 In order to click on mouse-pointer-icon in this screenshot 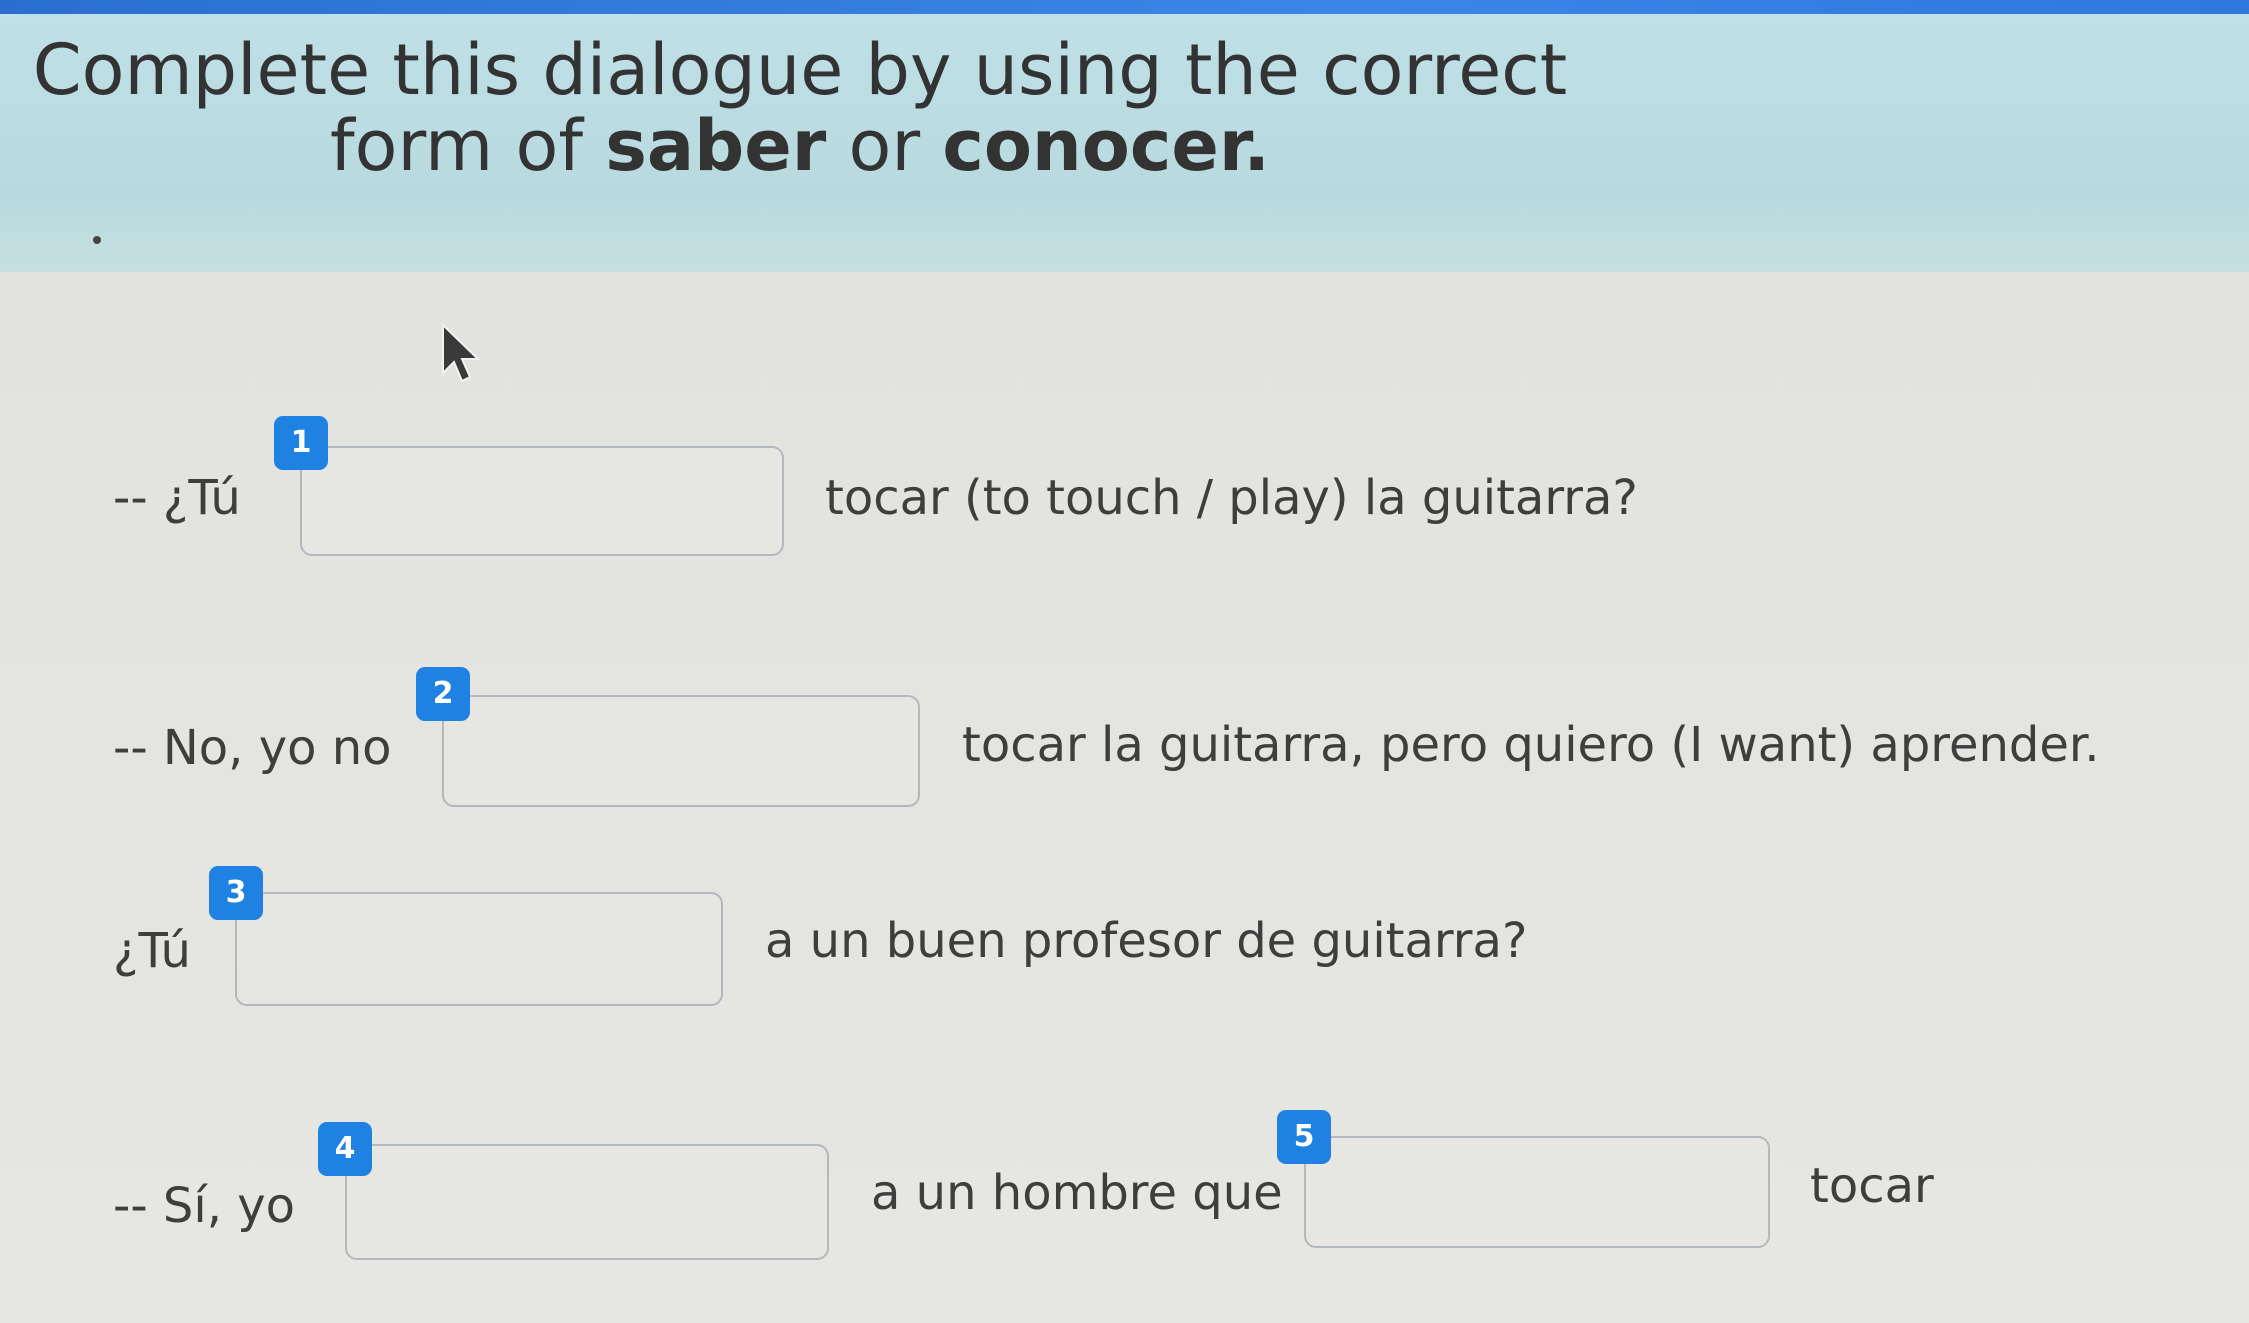, I will do `click(462, 355)`.